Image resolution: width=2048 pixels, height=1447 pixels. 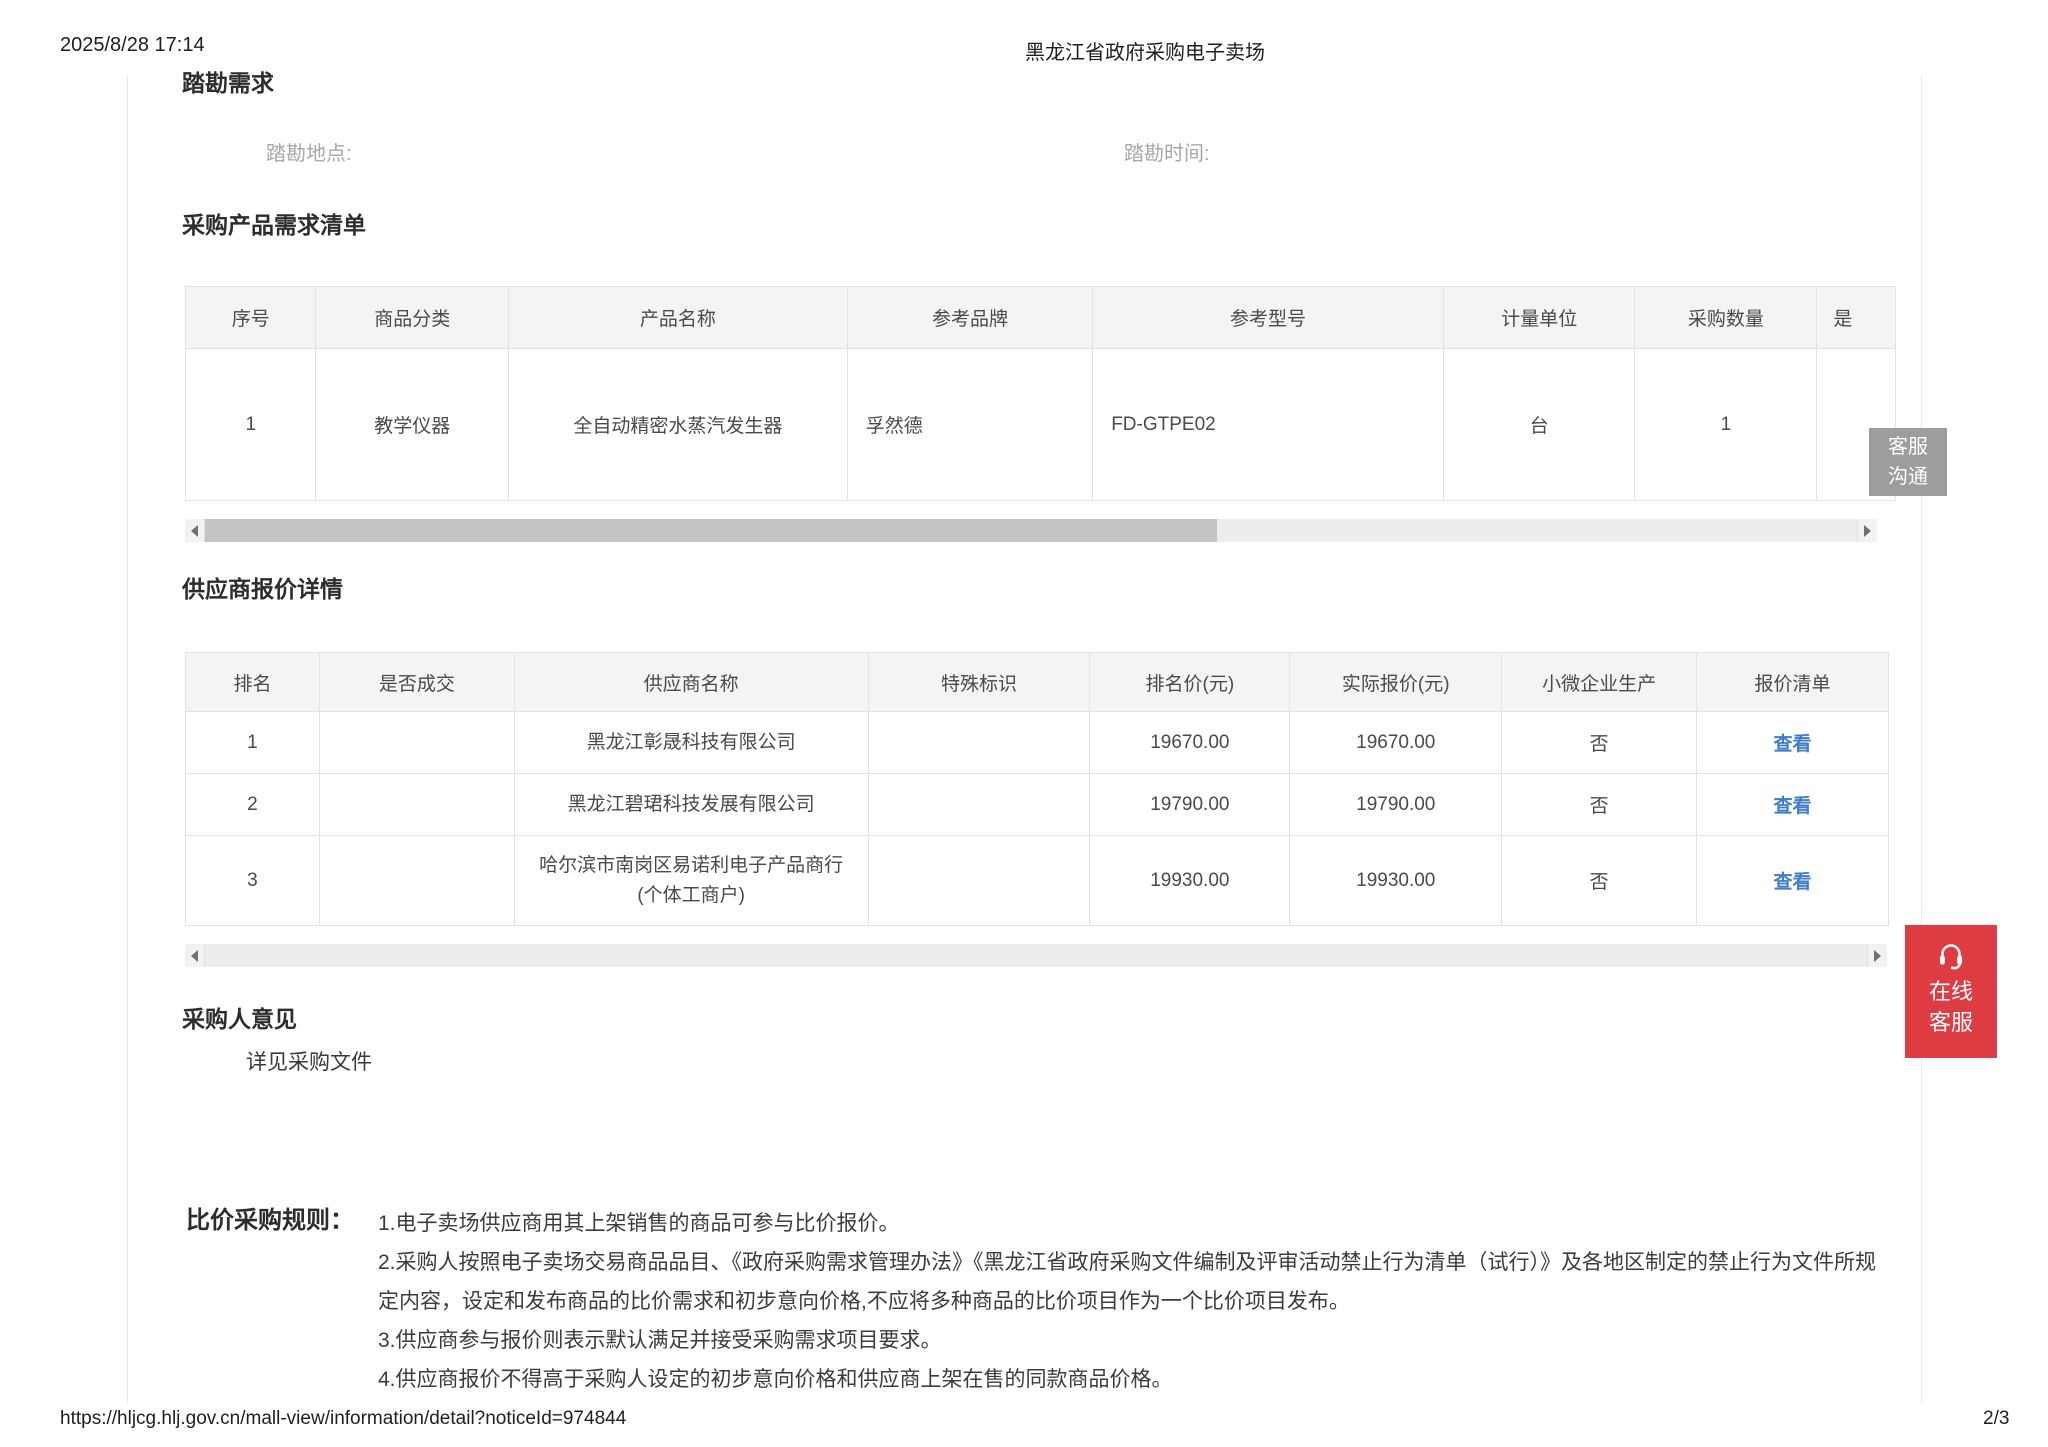 I want to click on product-row: 1 教学仪器 全自动精密水蒸汽发生器 孚然德 FD-GTPE02 台 1, so click(x=1040, y=424).